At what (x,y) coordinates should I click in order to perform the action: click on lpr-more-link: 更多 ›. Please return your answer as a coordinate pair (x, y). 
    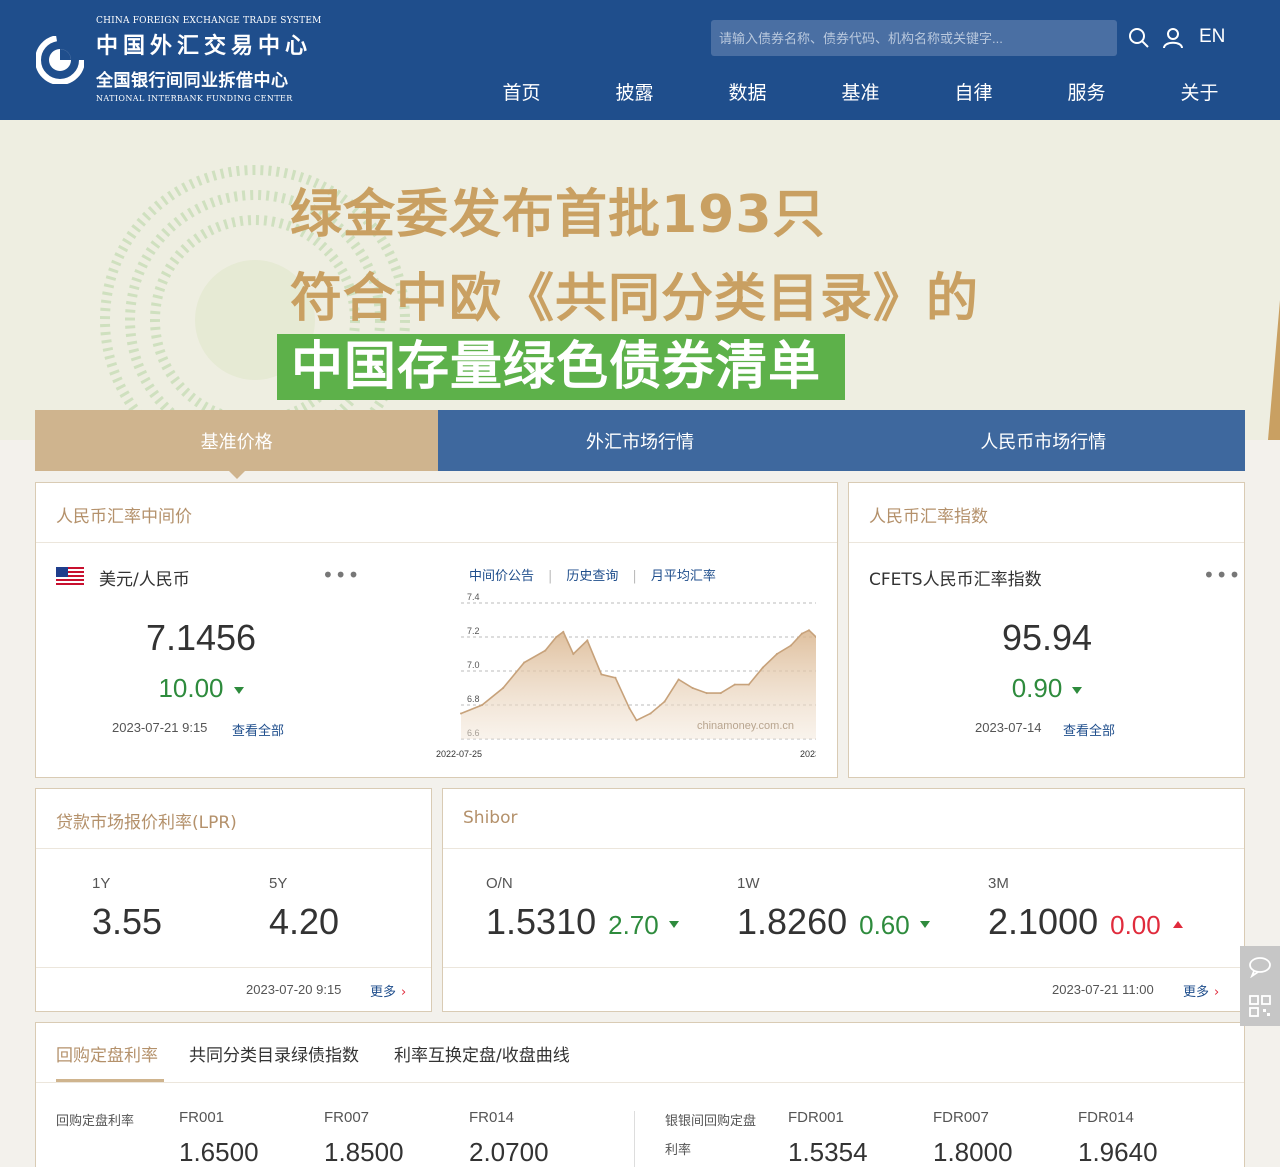
    Looking at the image, I should click on (388, 990).